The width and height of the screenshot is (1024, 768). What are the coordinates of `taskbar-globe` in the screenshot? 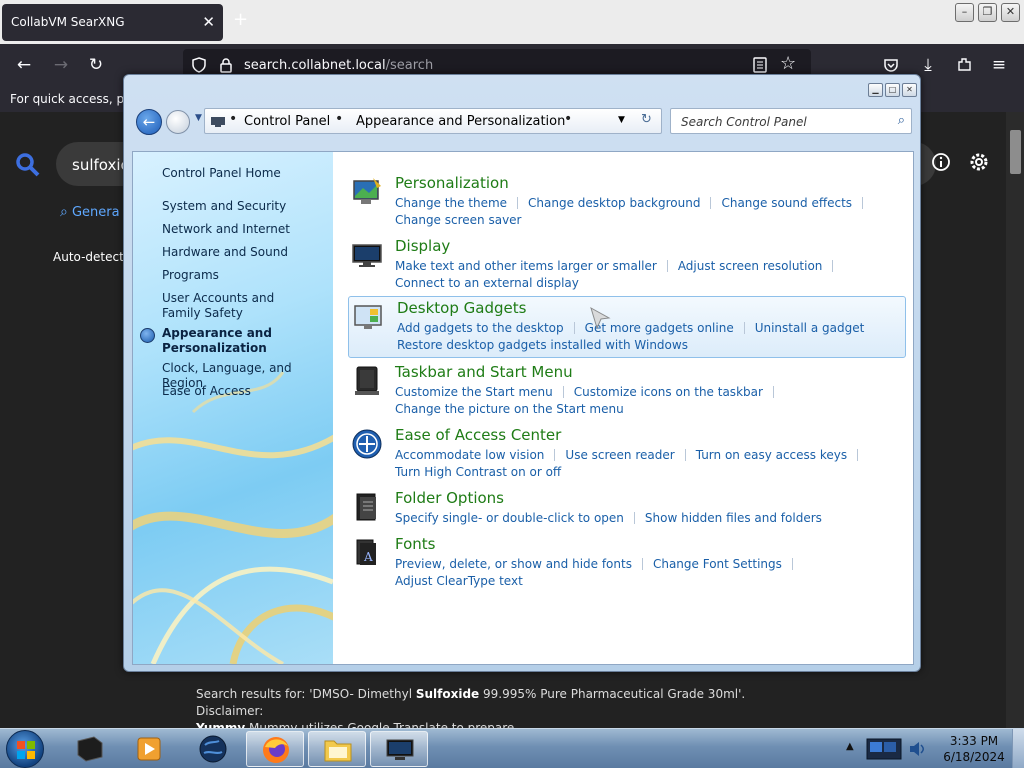 It's located at (213, 749).